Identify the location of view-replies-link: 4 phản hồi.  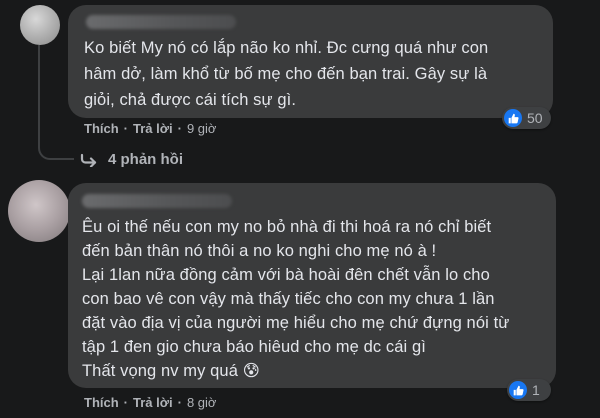
(131, 159).